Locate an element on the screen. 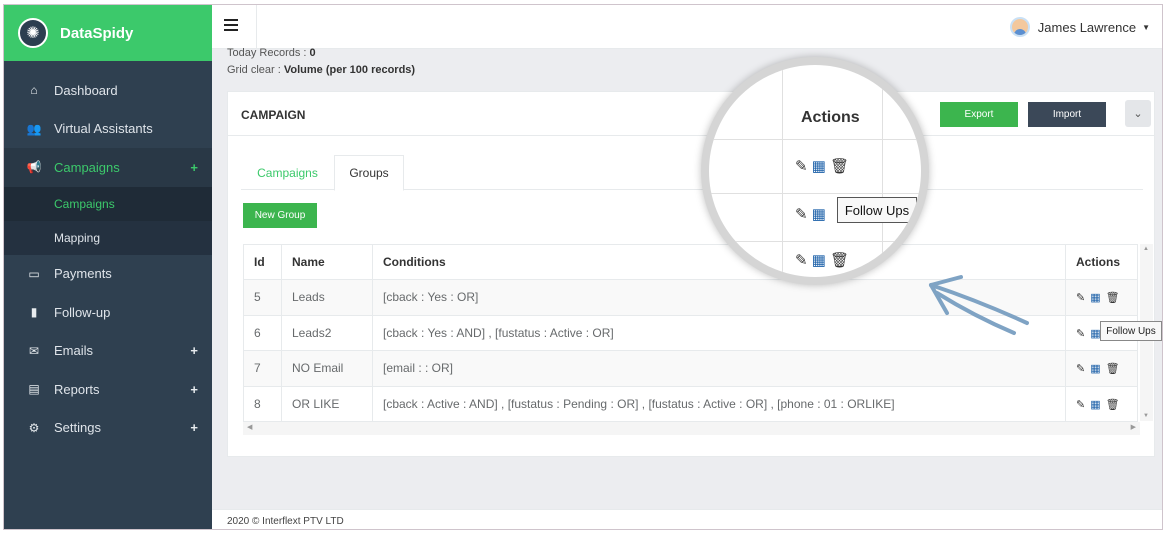  table-row: 7 NO Email [email : : OR] ✎ ▦ 🗑 is located at coordinates (690, 368).